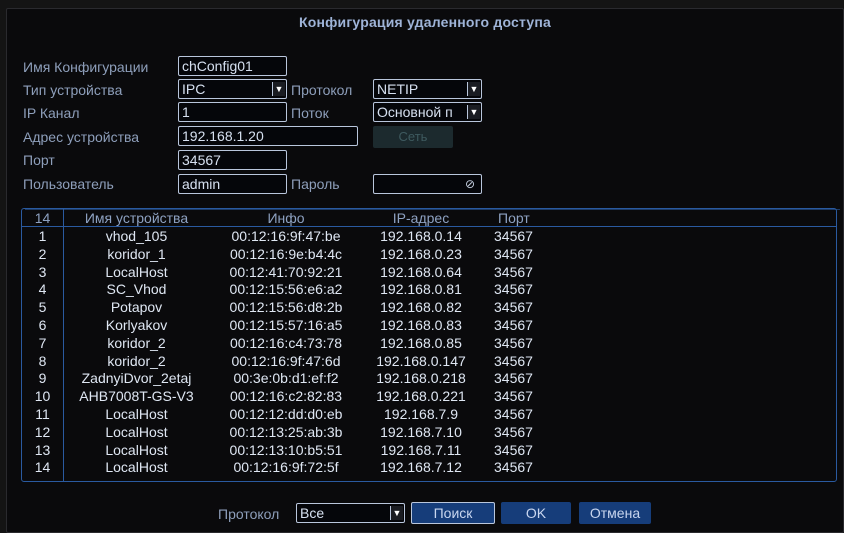 This screenshot has height=533, width=844. What do you see at coordinates (615, 513) in the screenshot?
I see `cancel-button: Отмена` at bounding box center [615, 513].